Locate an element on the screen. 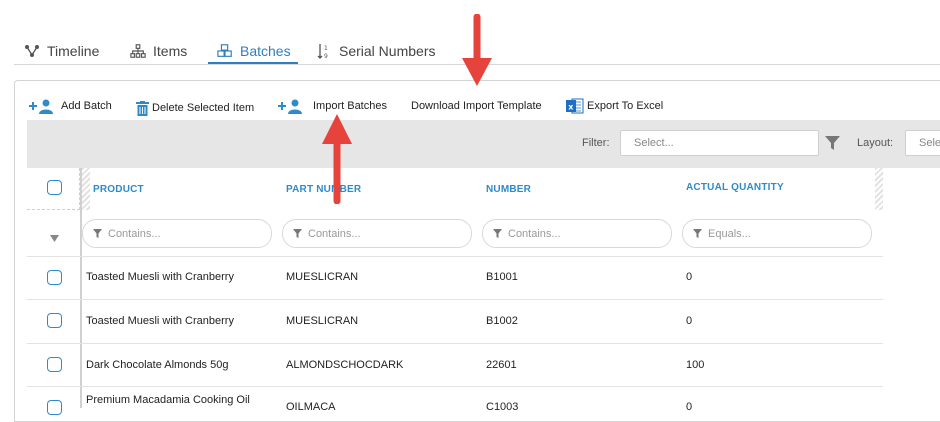 Image resolution: width=940 pixels, height=422 pixels. tab-timeline: Timeline is located at coordinates (61, 51).